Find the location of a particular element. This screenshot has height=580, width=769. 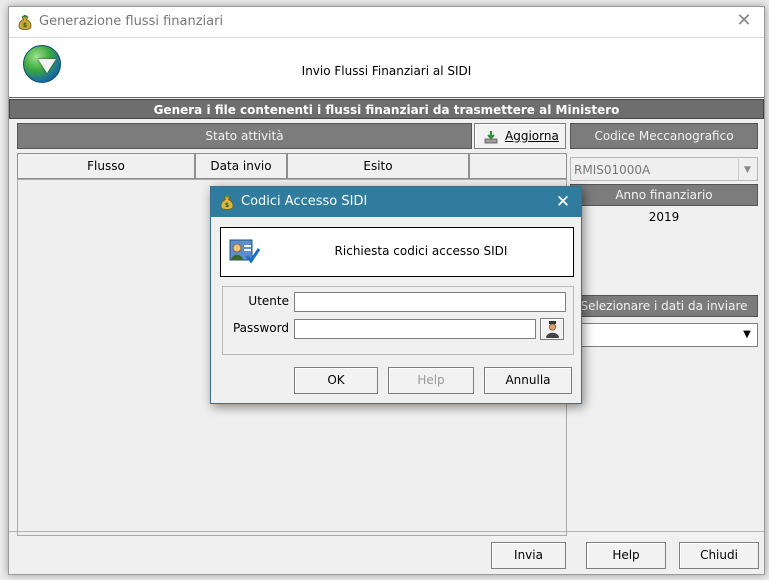

select-data-dropdown: ▼ is located at coordinates (664, 335).